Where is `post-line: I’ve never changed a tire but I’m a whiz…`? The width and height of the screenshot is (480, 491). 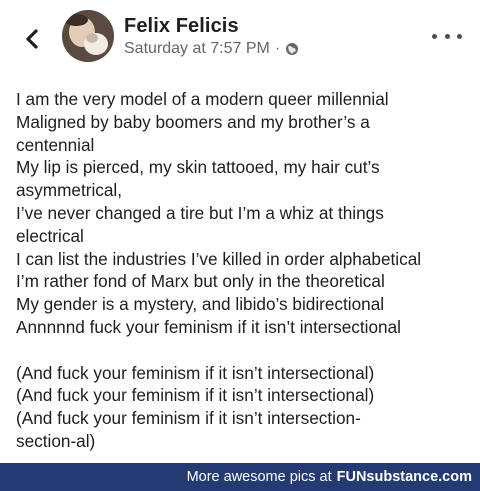
post-line: I’ve never changed a tire but I’m a whiz… is located at coordinates (200, 212).